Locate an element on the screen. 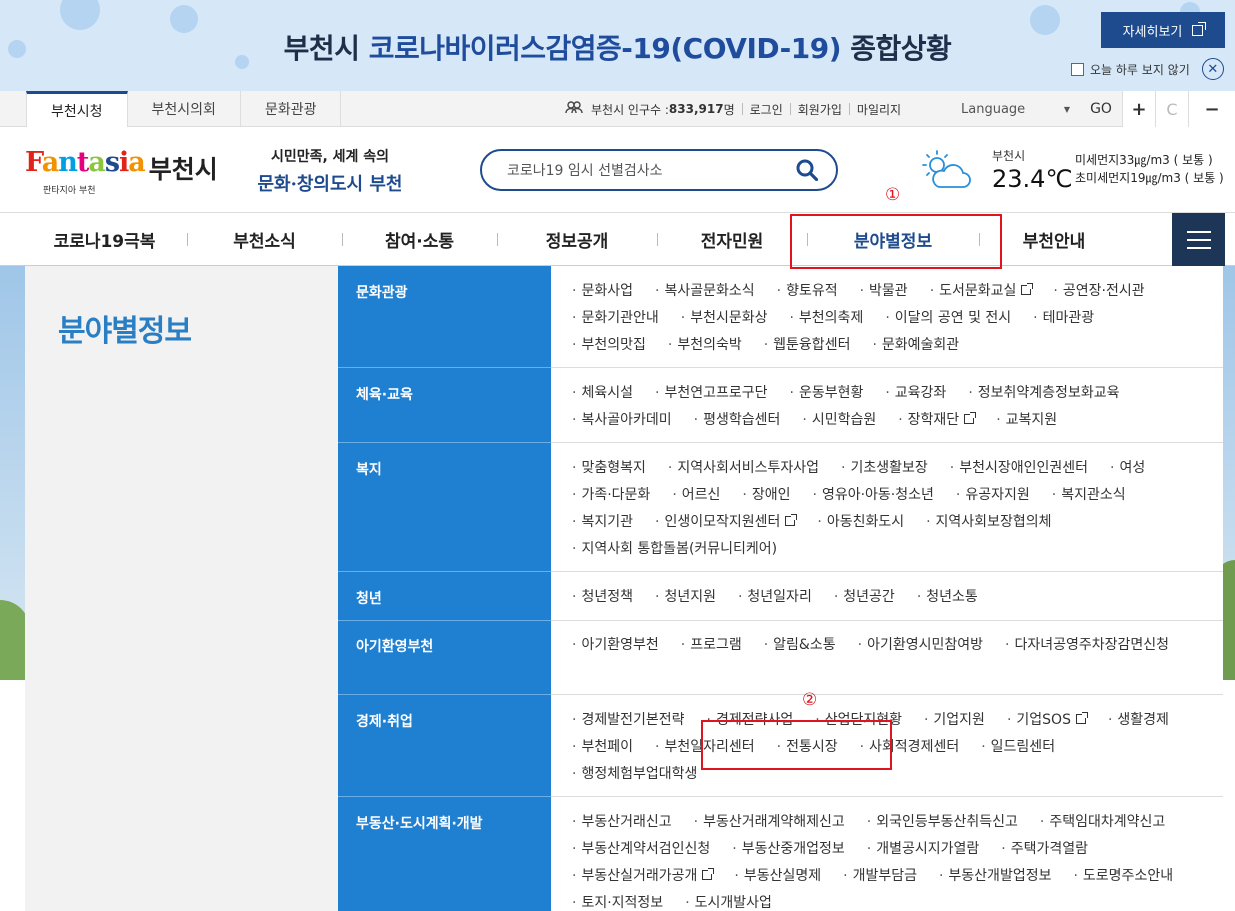 The height and width of the screenshot is (911, 1235). menu-link: 이달의 공연 및 전시 is located at coordinates (948, 318).